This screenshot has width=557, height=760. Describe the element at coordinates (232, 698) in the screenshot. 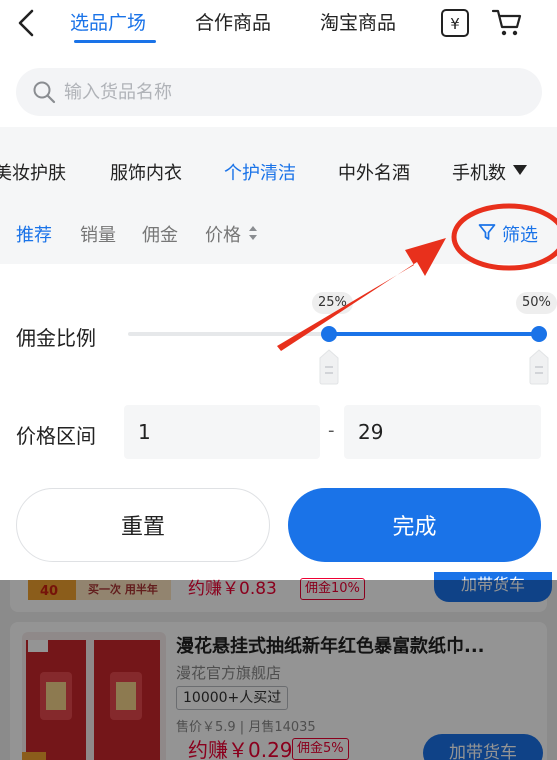

I see `sold-count-tag: 10000+人买过` at that location.